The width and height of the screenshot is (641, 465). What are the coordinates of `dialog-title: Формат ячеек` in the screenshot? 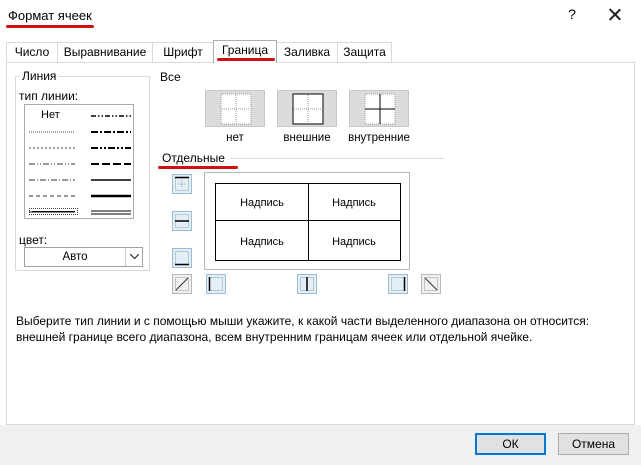 It's located at (50, 15).